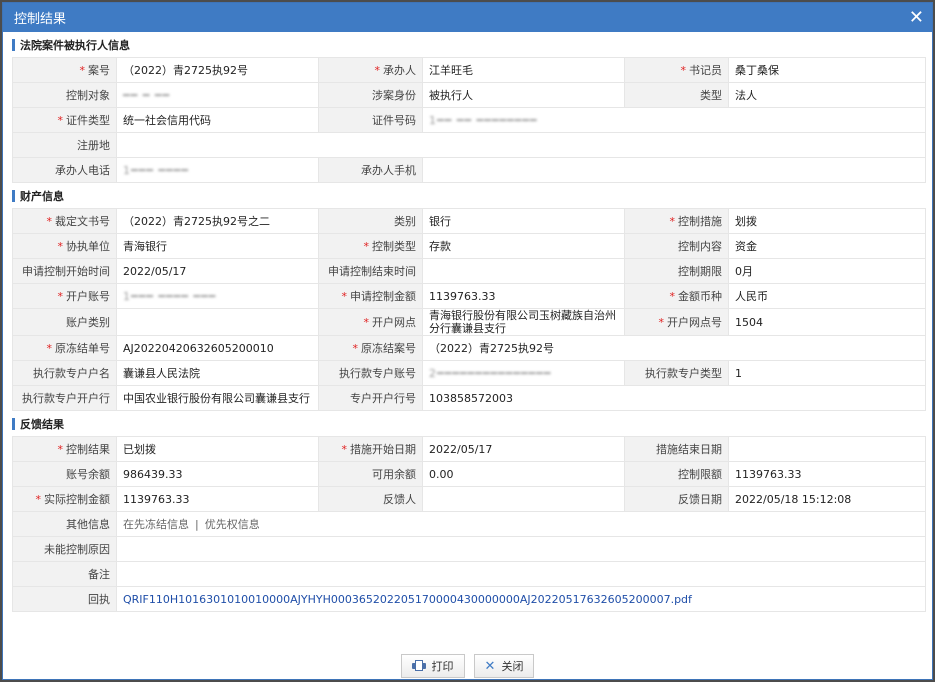 This screenshot has width=935, height=682. Describe the element at coordinates (64, 95) in the screenshot. I see `target-label: 控制对象` at that location.